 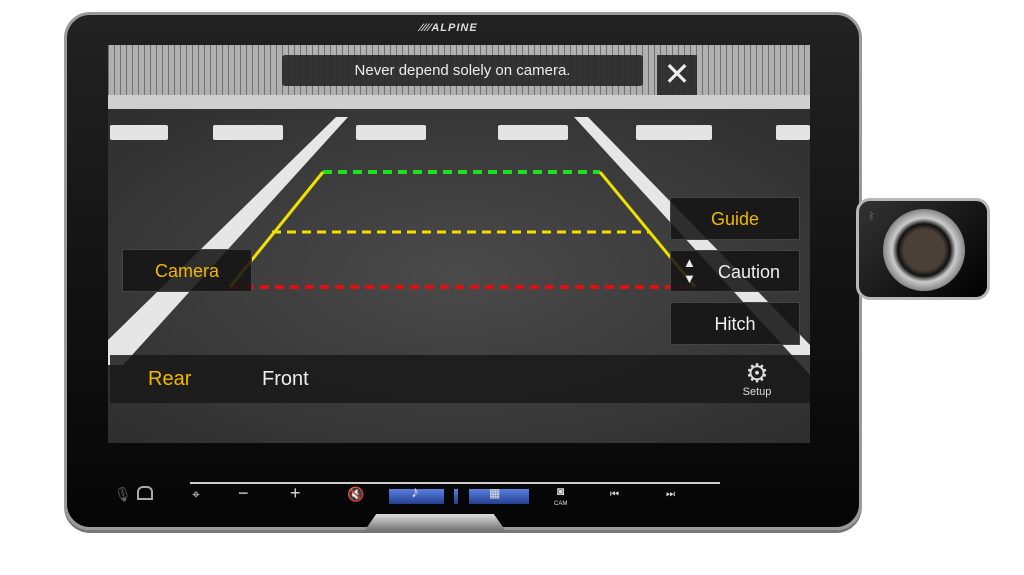 I want to click on brand-logo: ⁄⁄⁄⁄ALPINE, so click(x=449, y=28).